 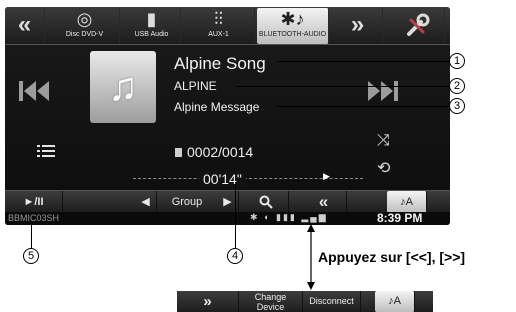 I want to click on callout-5-marker: 5, so click(x=31, y=256).